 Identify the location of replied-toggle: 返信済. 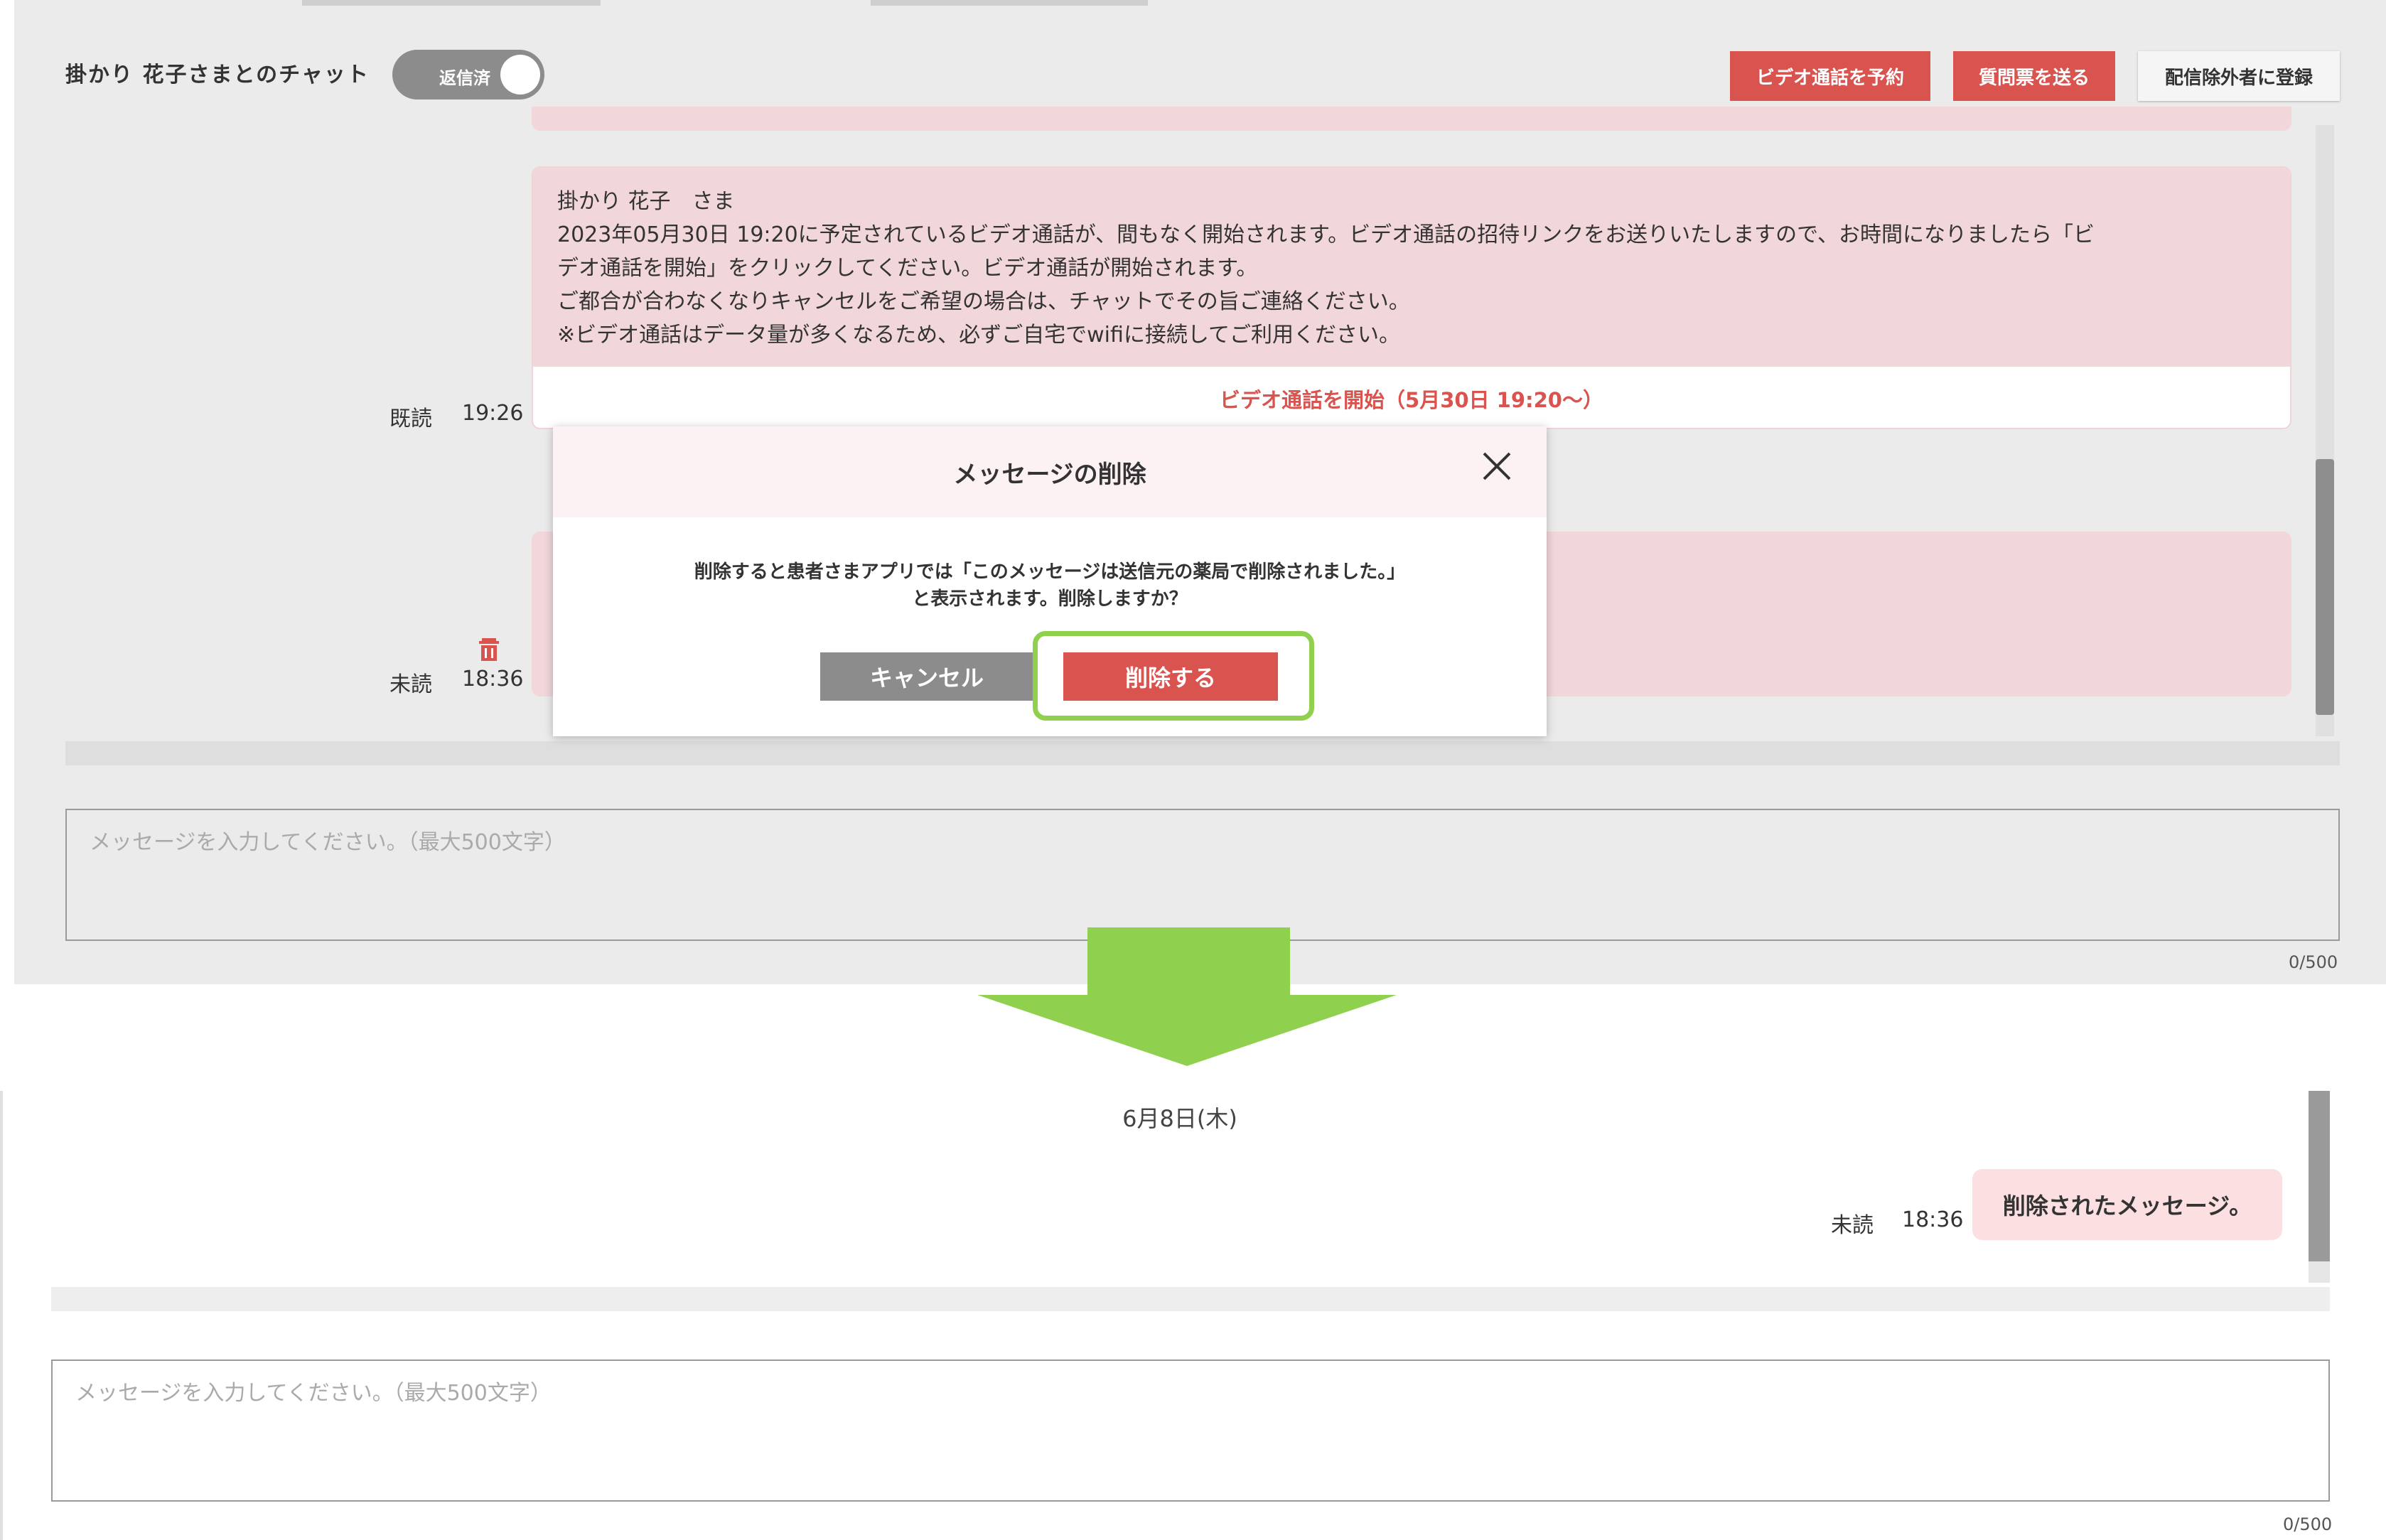
(468, 75).